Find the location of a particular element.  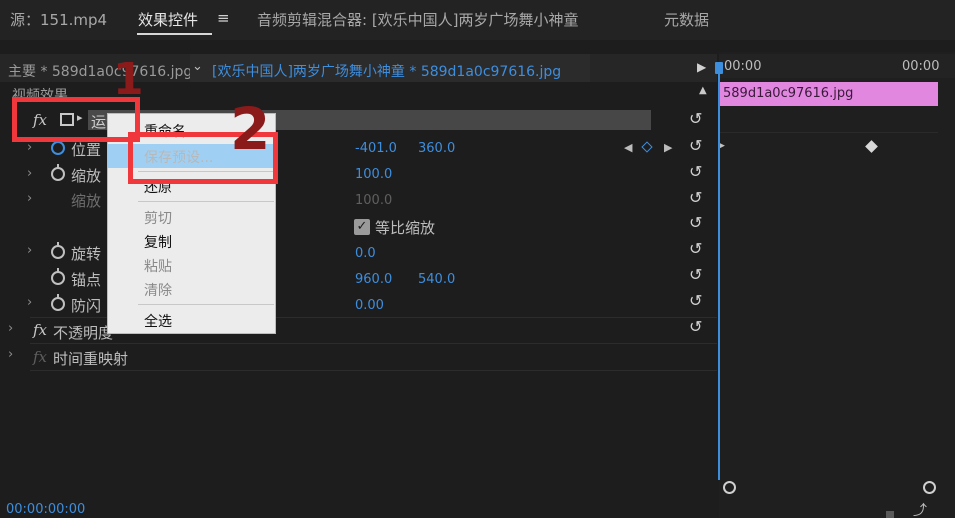

annotation-number-1: 1 is located at coordinates (128, 79).